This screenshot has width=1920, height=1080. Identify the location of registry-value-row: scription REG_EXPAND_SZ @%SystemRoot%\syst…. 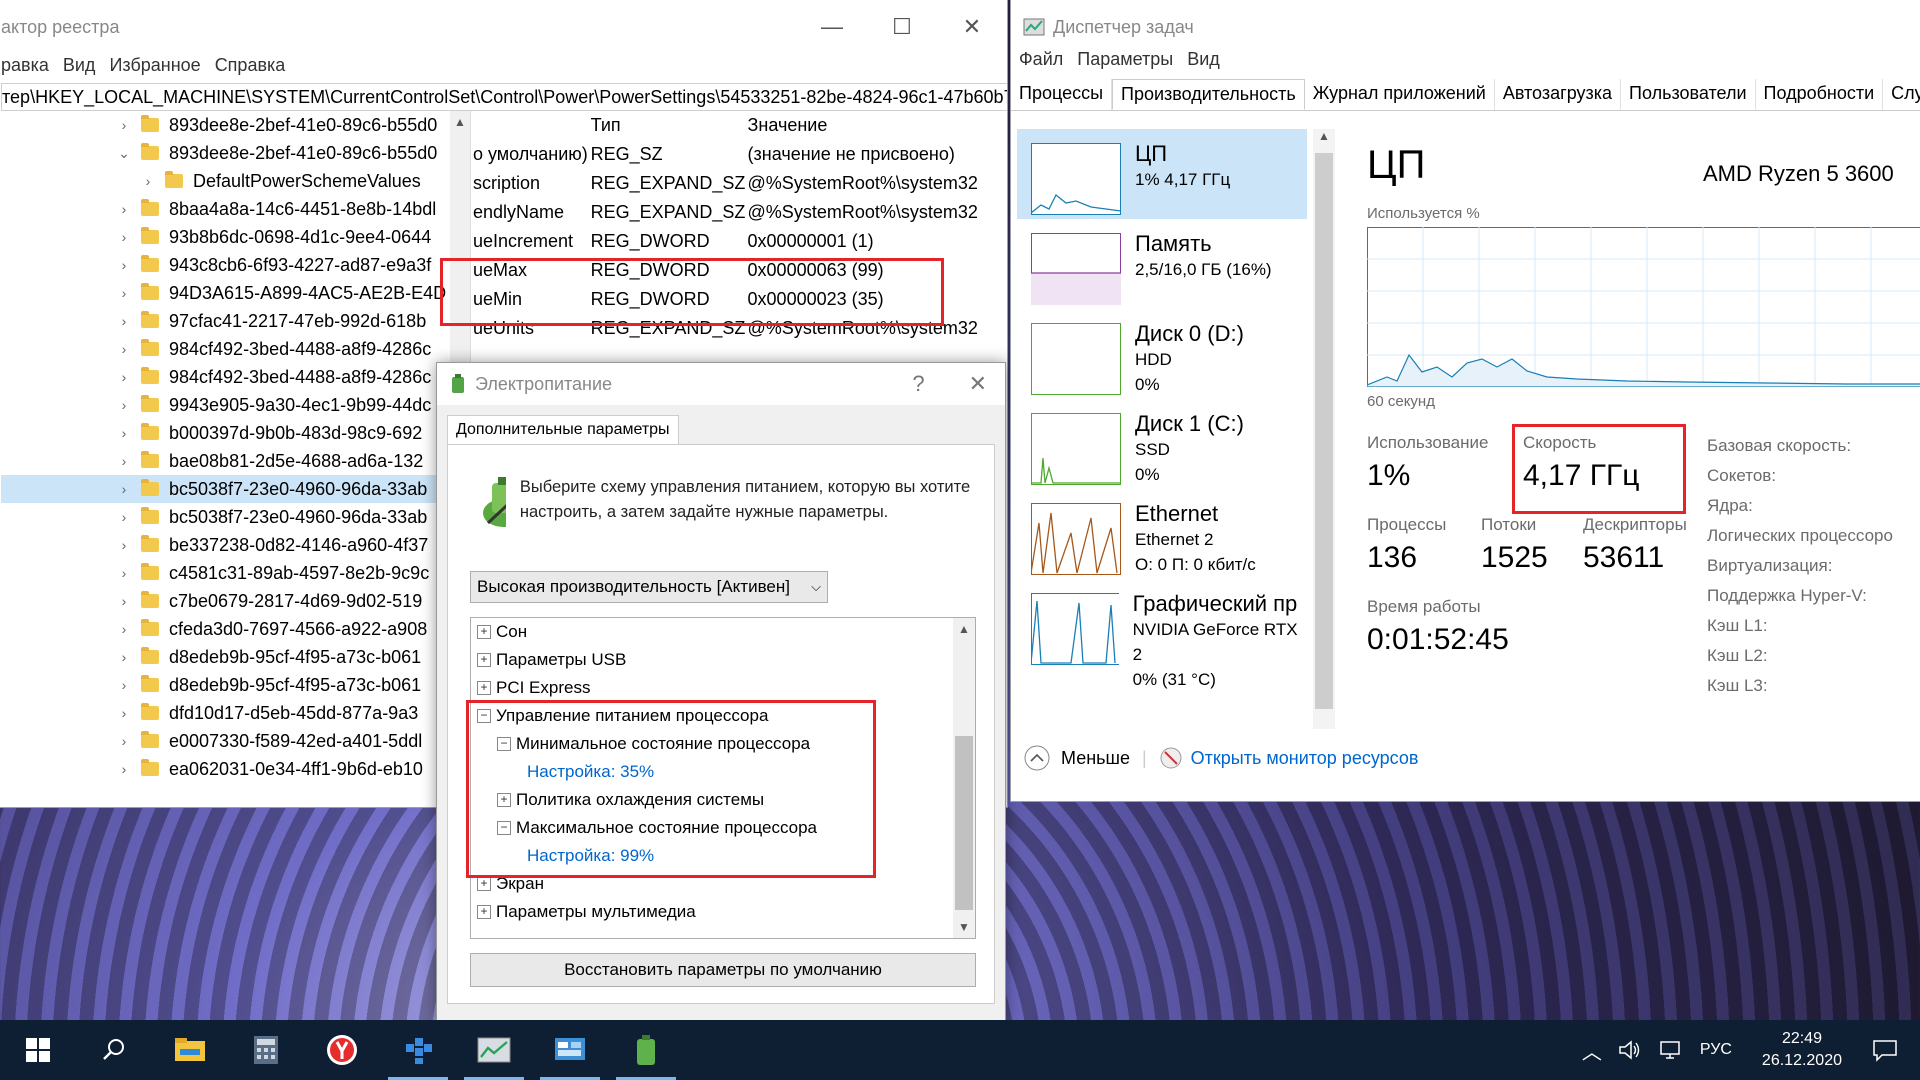
(740, 183).